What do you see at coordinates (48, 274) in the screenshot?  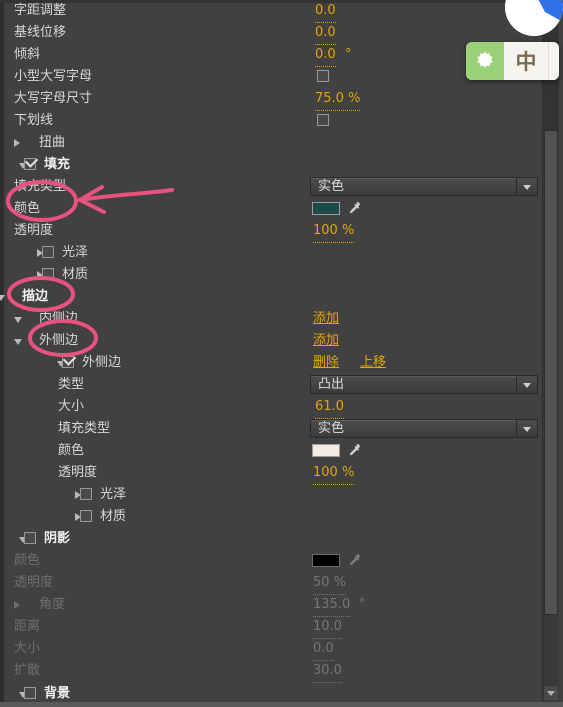 I see `fill-material-checkbox` at bounding box center [48, 274].